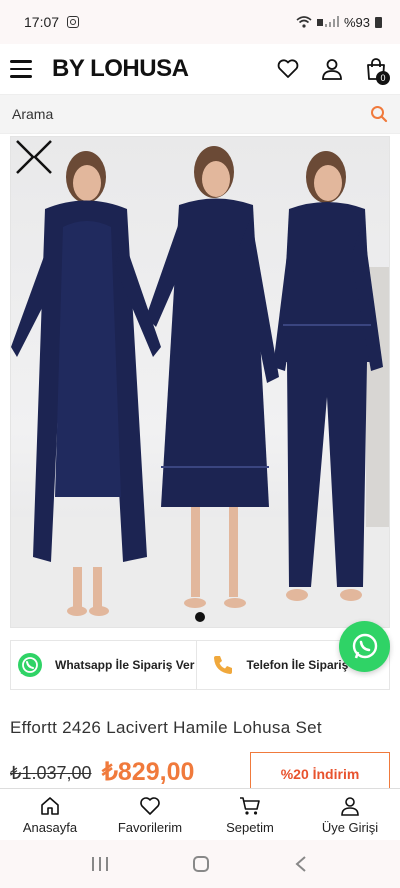  I want to click on status-time: 17:07, so click(42, 22).